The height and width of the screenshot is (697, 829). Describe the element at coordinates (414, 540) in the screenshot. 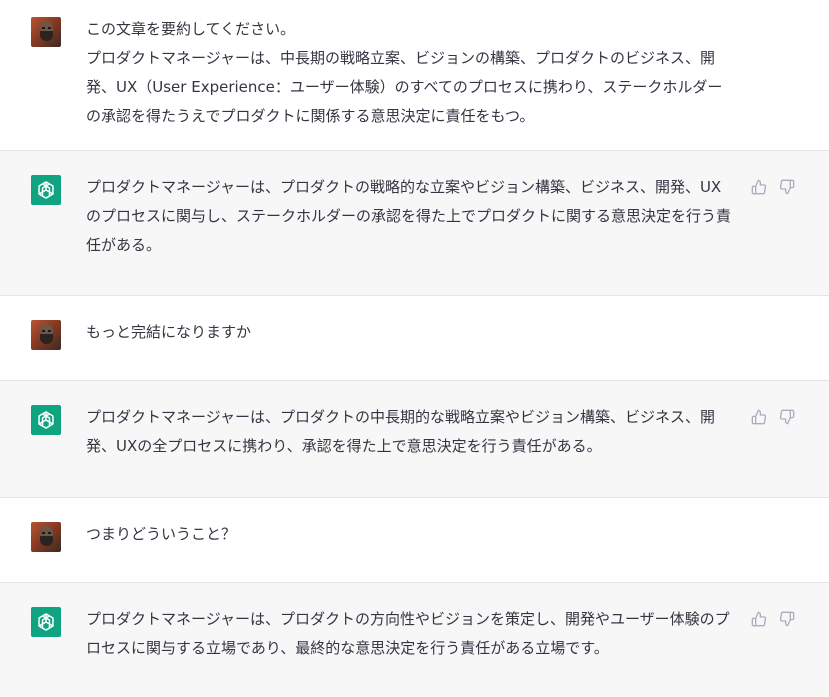

I see `user-message: つまりどういうこと？` at that location.